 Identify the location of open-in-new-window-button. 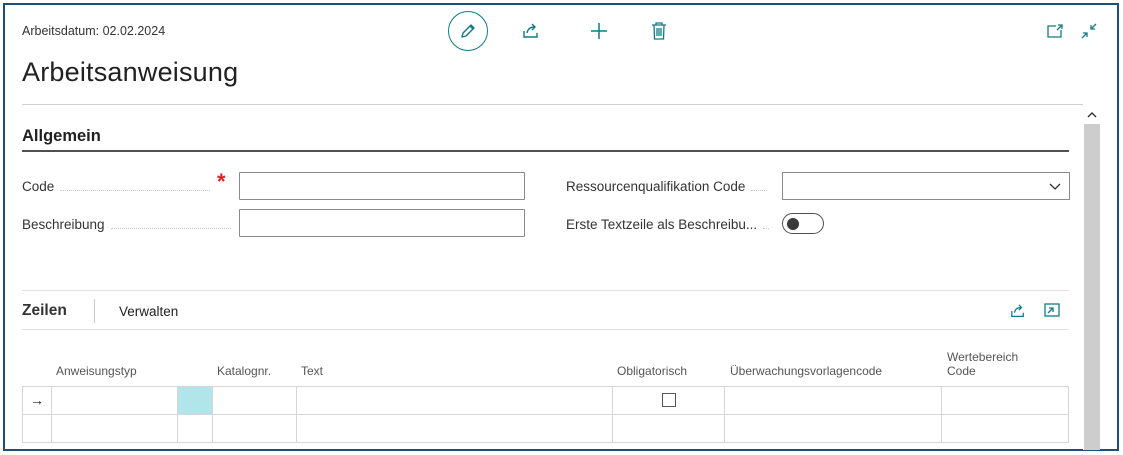
(1055, 31).